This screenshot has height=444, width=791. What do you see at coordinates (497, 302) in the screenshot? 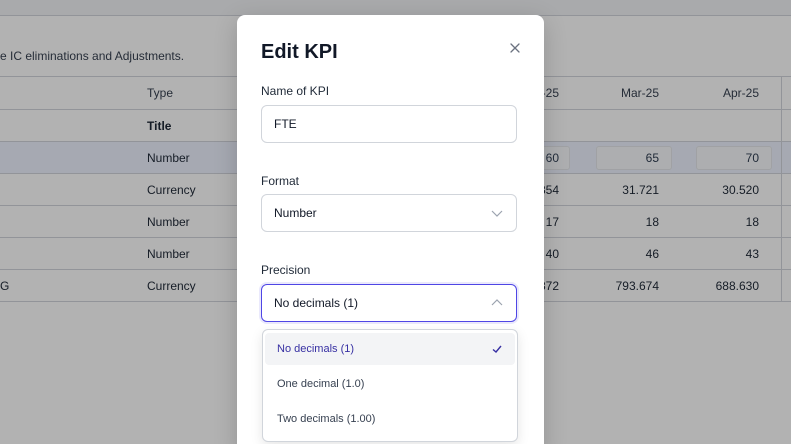
I see `chevron-up-icon` at bounding box center [497, 302].